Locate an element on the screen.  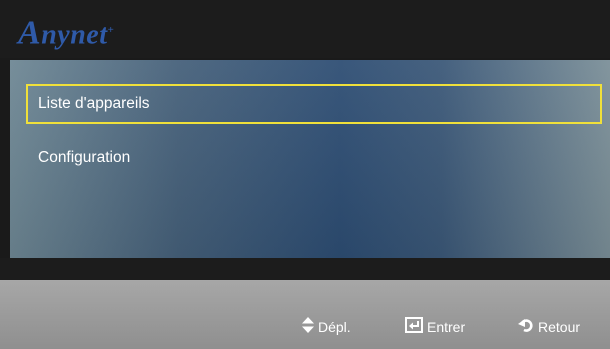
hint-enter: Entrer is located at coordinates (435, 327).